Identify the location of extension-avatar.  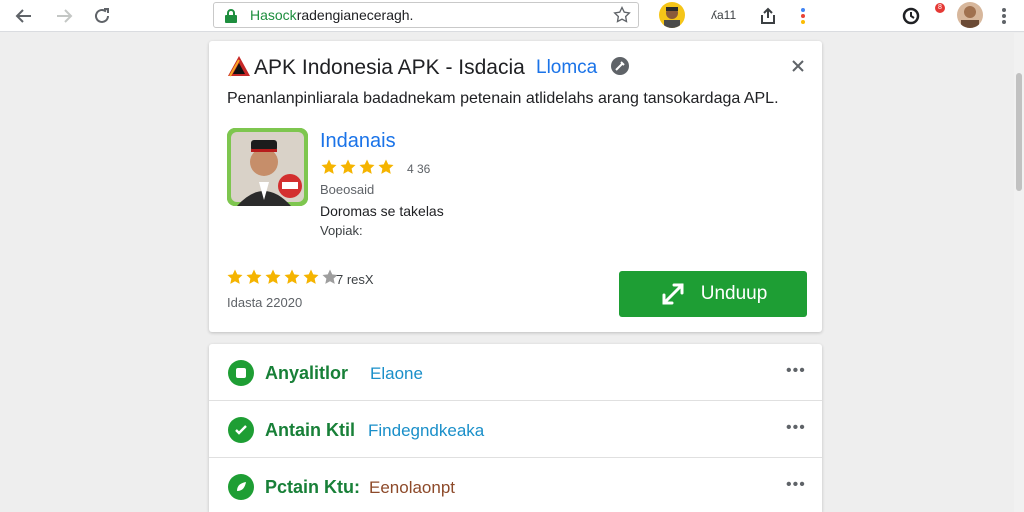
(672, 15).